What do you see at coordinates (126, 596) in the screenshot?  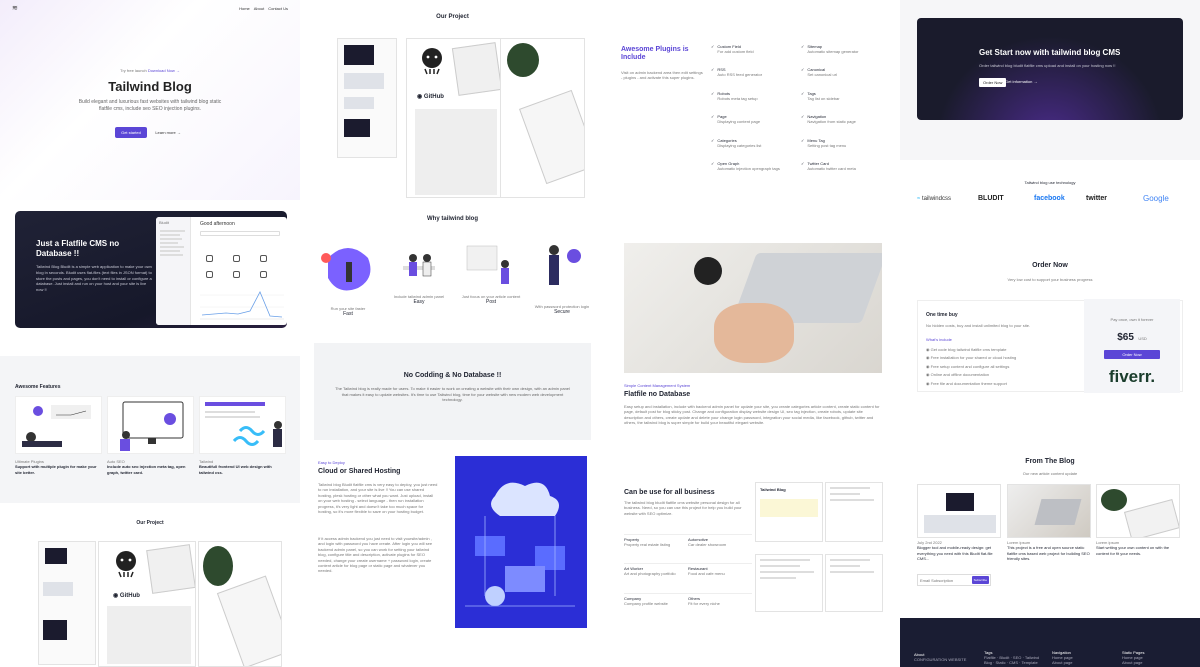 I see `github-label: ◉ GitHub` at bounding box center [126, 596].